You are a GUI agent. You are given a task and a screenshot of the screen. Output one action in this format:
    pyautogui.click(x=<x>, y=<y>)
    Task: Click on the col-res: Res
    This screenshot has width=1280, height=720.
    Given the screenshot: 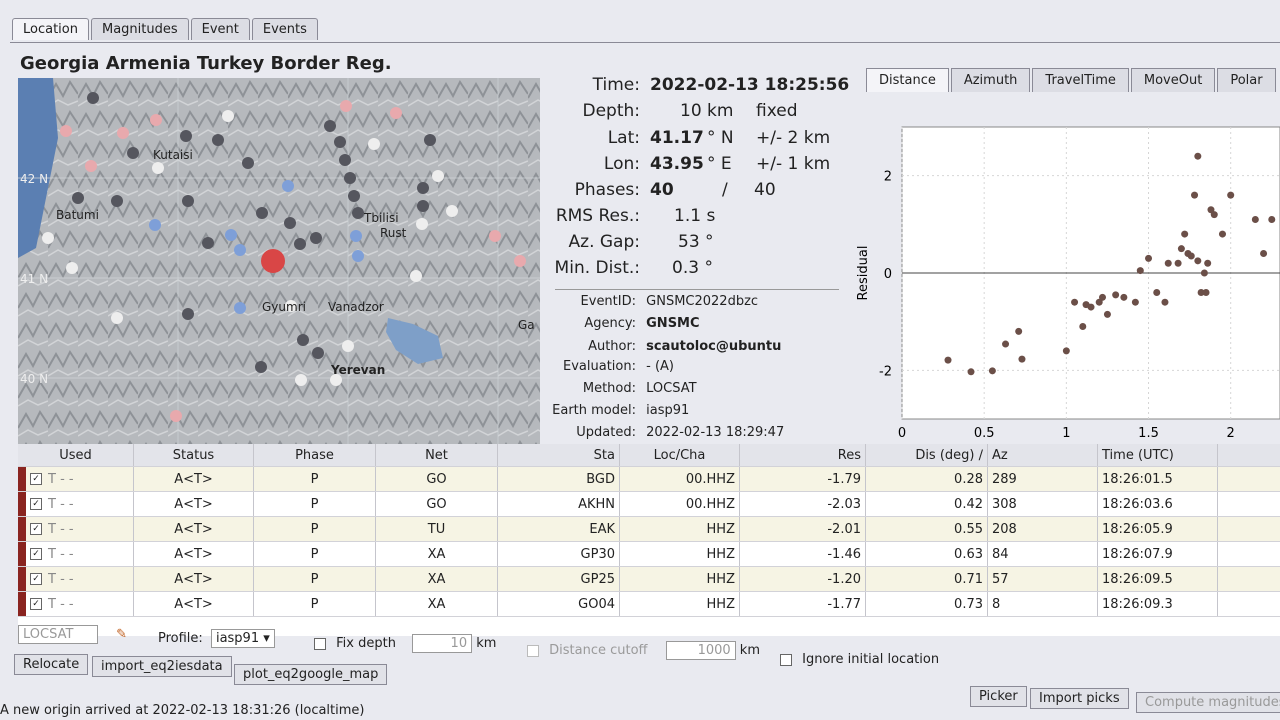 What is the action you would take?
    pyautogui.click(x=803, y=455)
    